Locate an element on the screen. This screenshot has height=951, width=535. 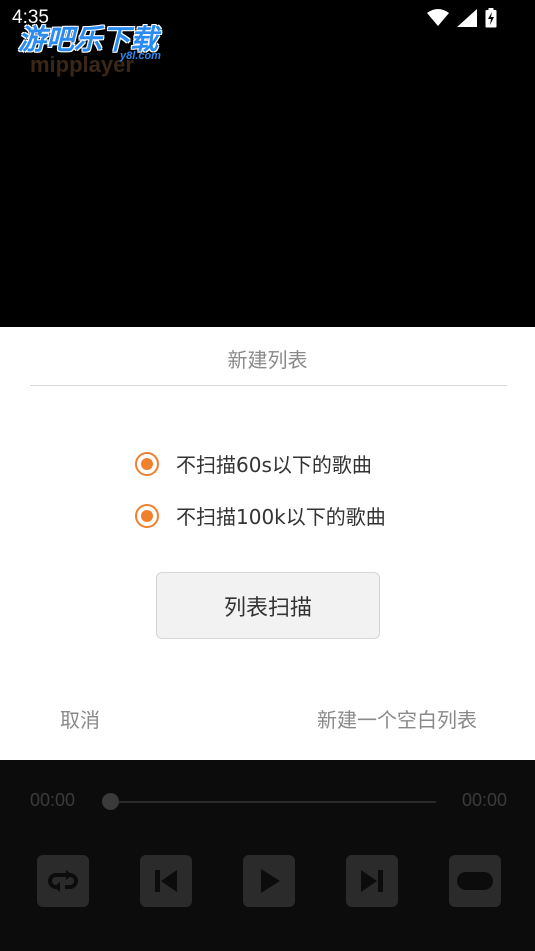
next-icon is located at coordinates (372, 881).